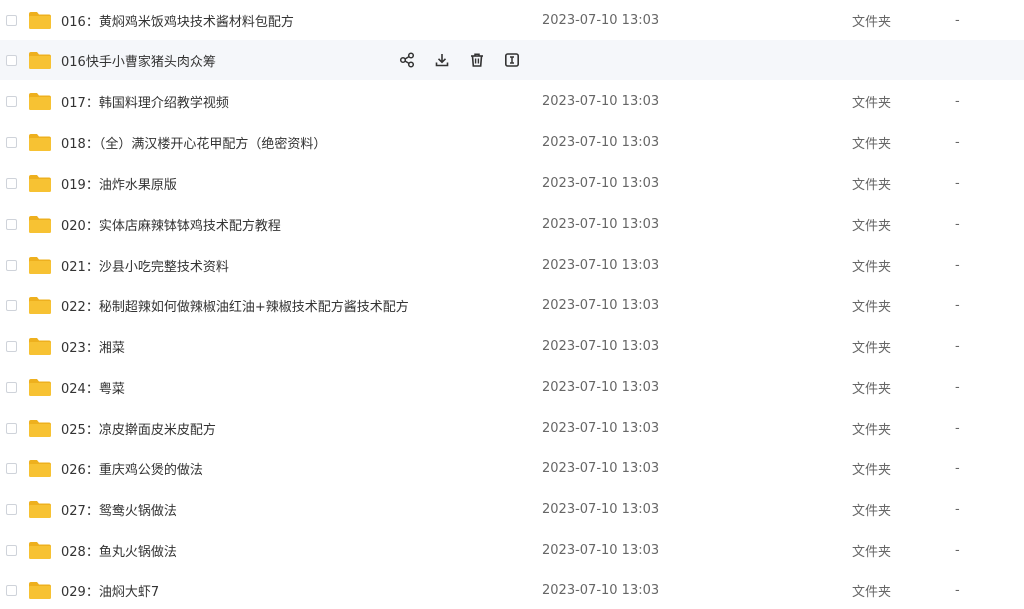  I want to click on file-row: 017：韩国料理介绍教学视频 2023-07-10 13:03 文件夹 -, so click(512, 101).